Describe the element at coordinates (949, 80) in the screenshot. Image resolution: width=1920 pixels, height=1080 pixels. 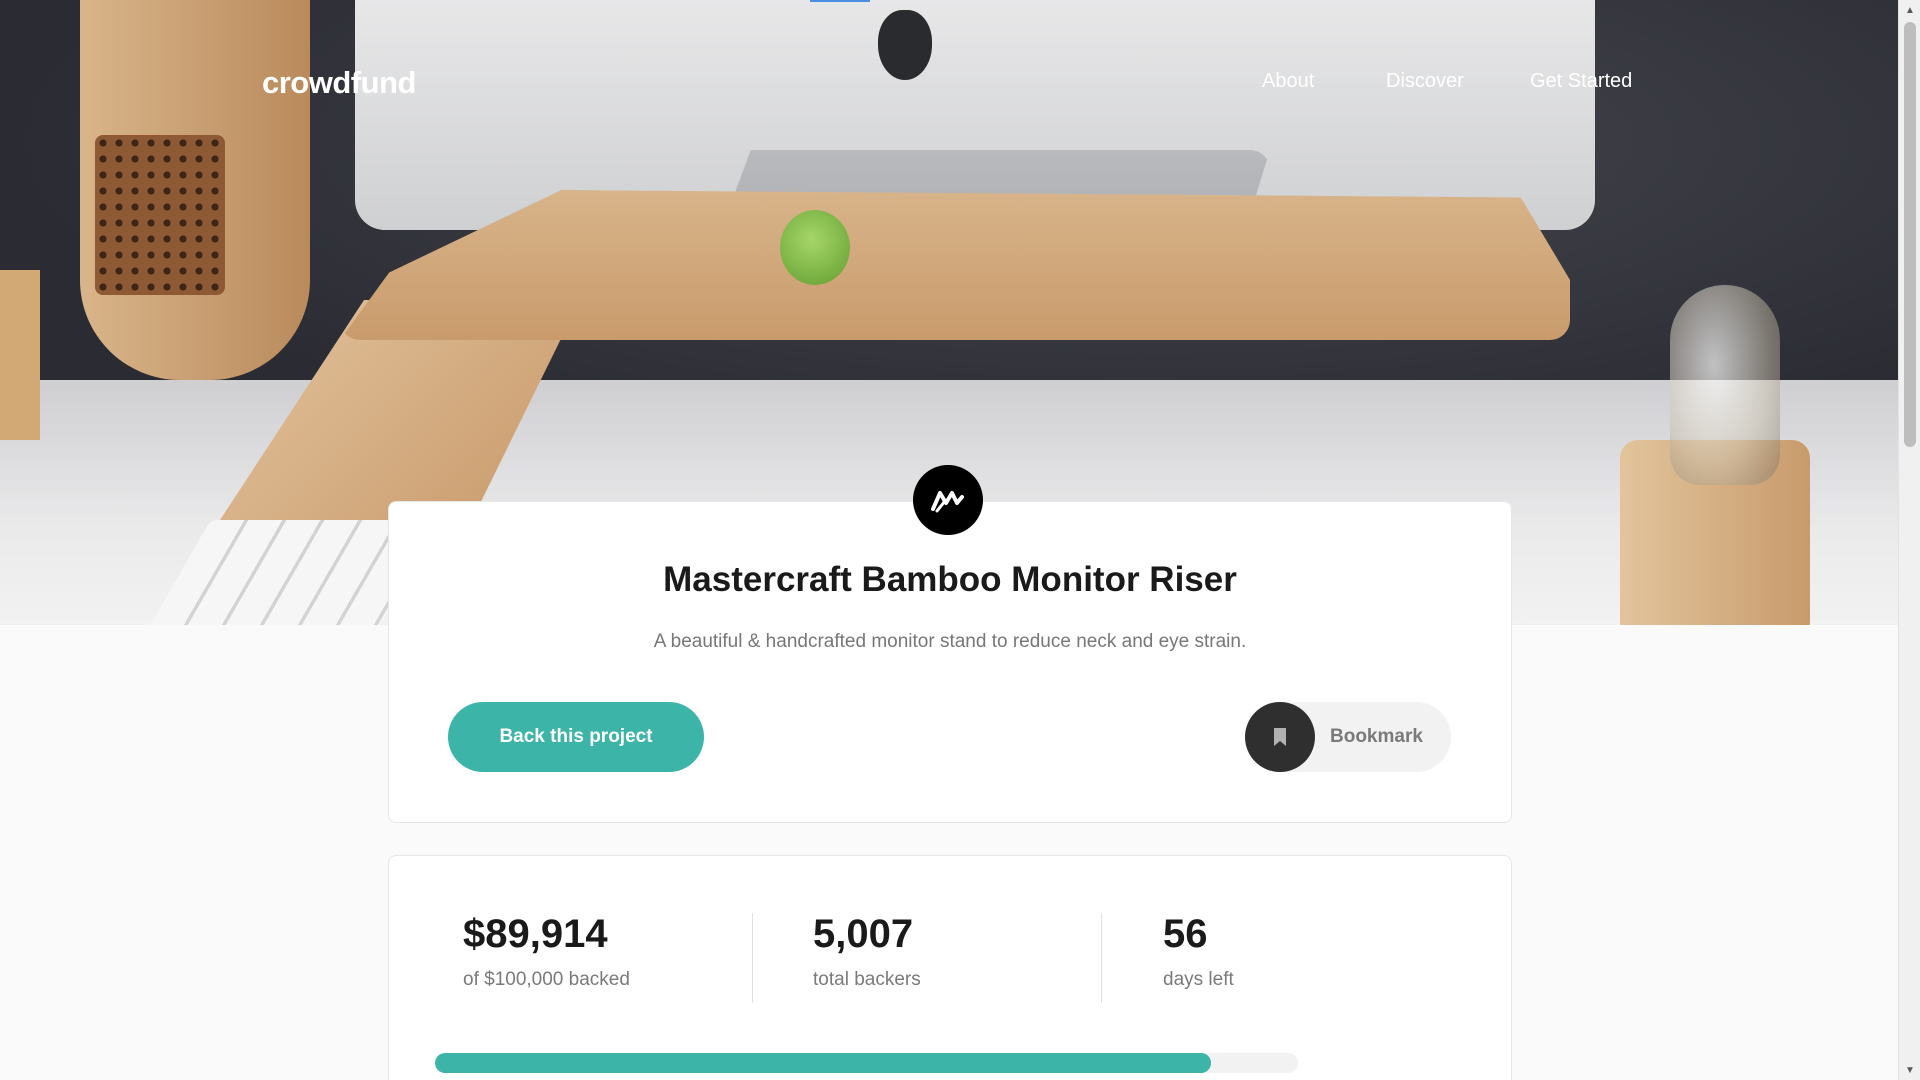
I see `site-header: crowdfund About Discover Get Started` at that location.